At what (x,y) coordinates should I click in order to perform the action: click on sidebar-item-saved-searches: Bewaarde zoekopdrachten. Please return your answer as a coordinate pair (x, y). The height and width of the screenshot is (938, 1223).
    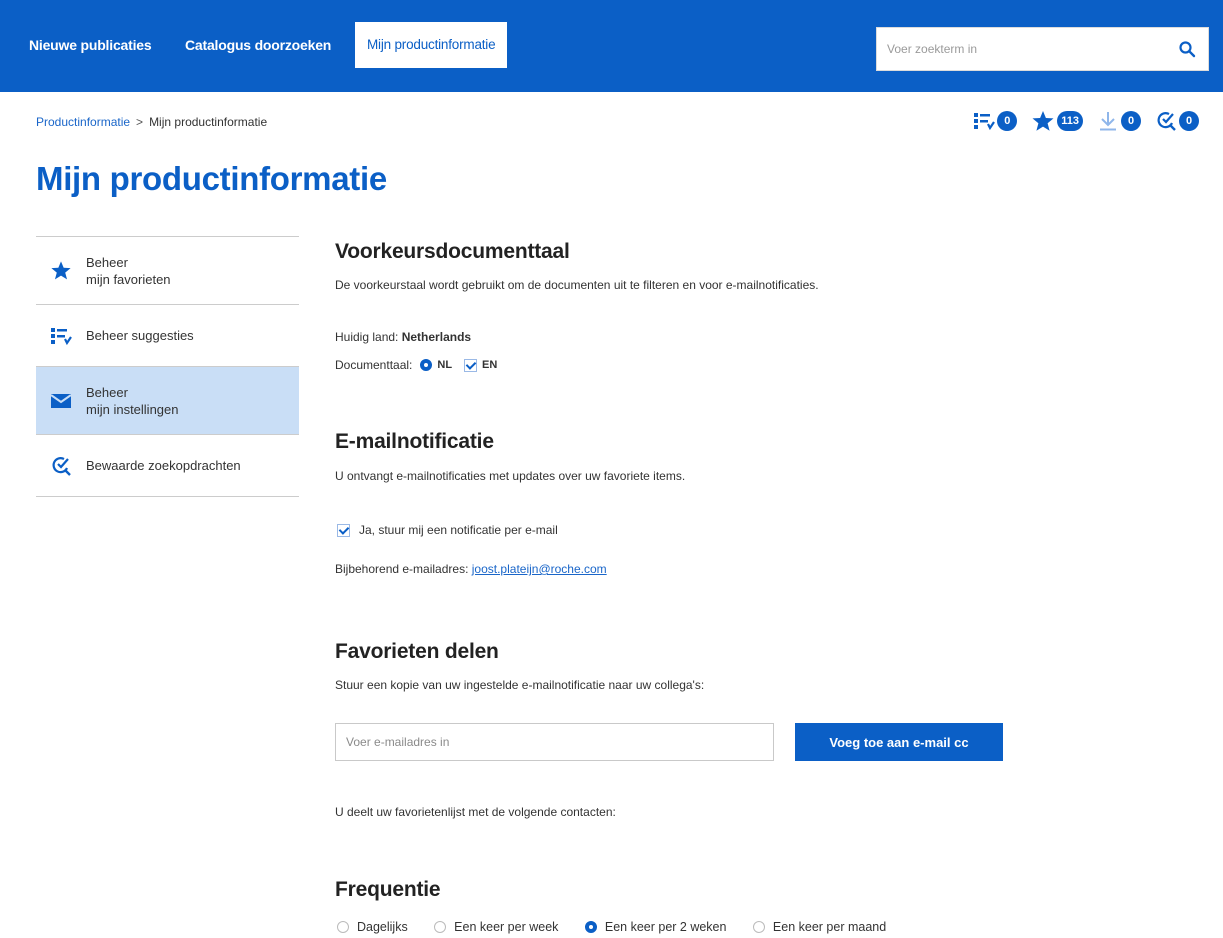
    Looking at the image, I should click on (167, 466).